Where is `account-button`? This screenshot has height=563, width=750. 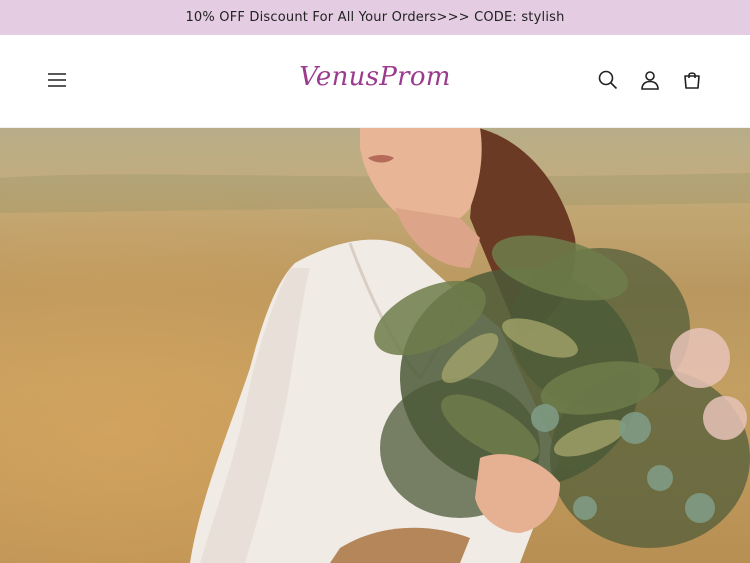
account-button is located at coordinates (650, 80).